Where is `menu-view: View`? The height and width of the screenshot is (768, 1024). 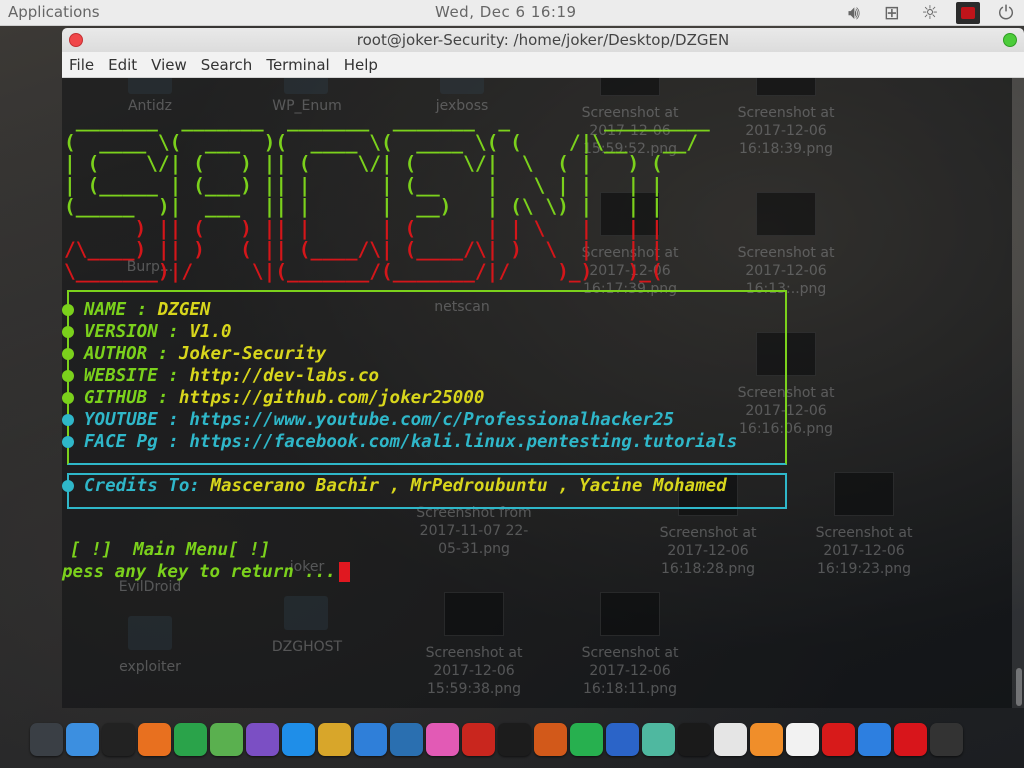 menu-view: View is located at coordinates (169, 65).